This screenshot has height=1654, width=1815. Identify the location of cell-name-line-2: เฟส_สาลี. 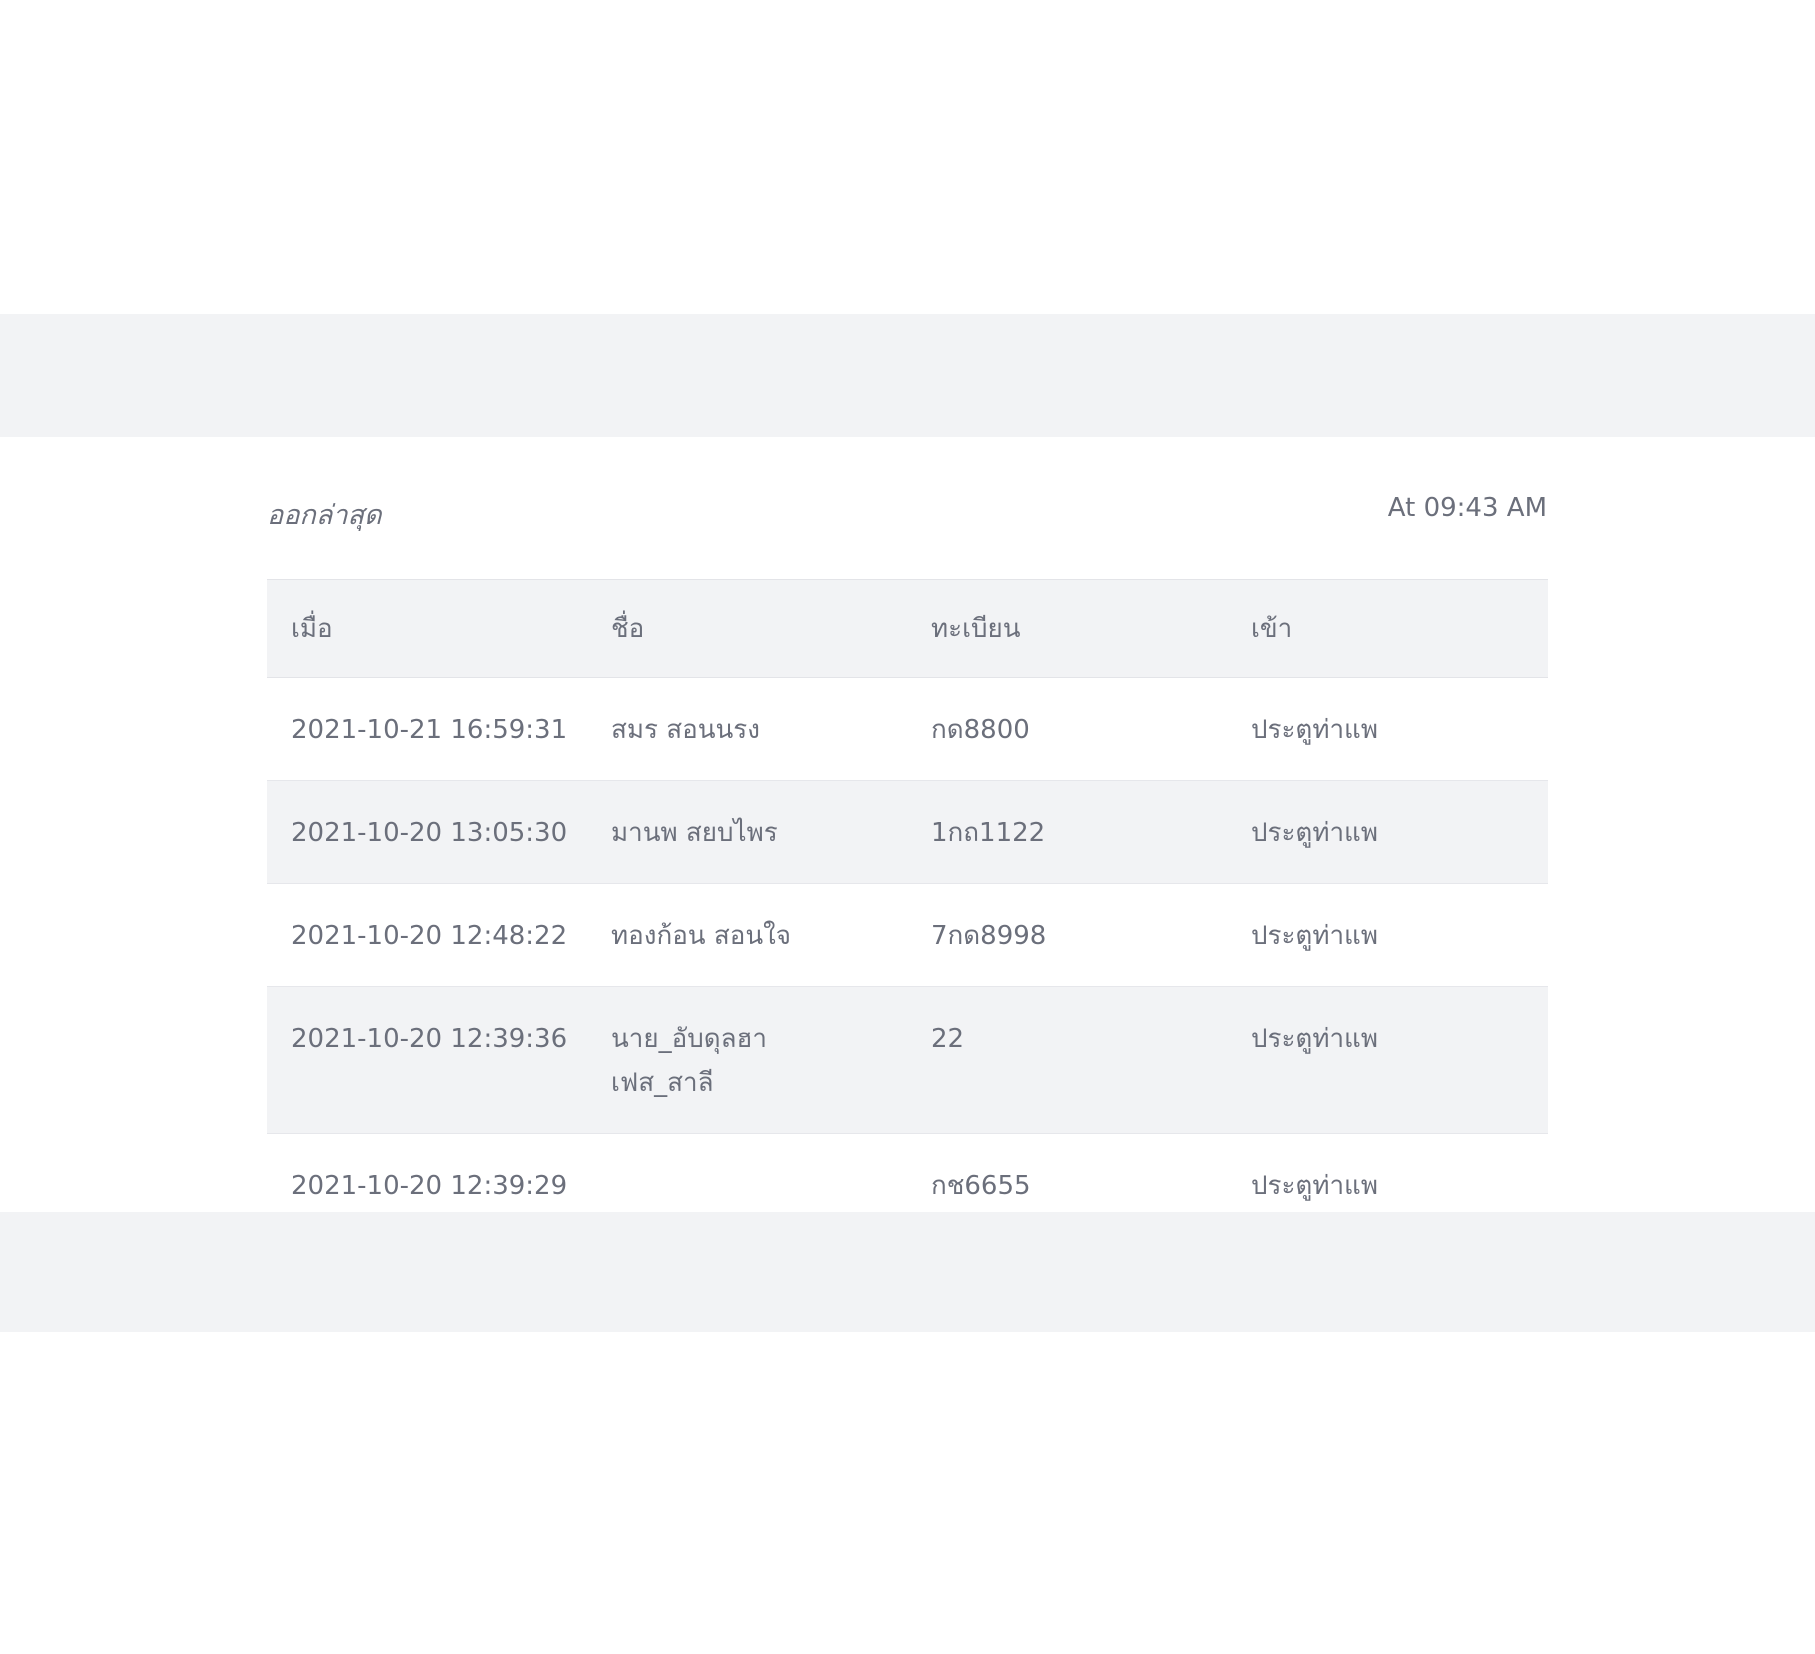
(662, 1083).